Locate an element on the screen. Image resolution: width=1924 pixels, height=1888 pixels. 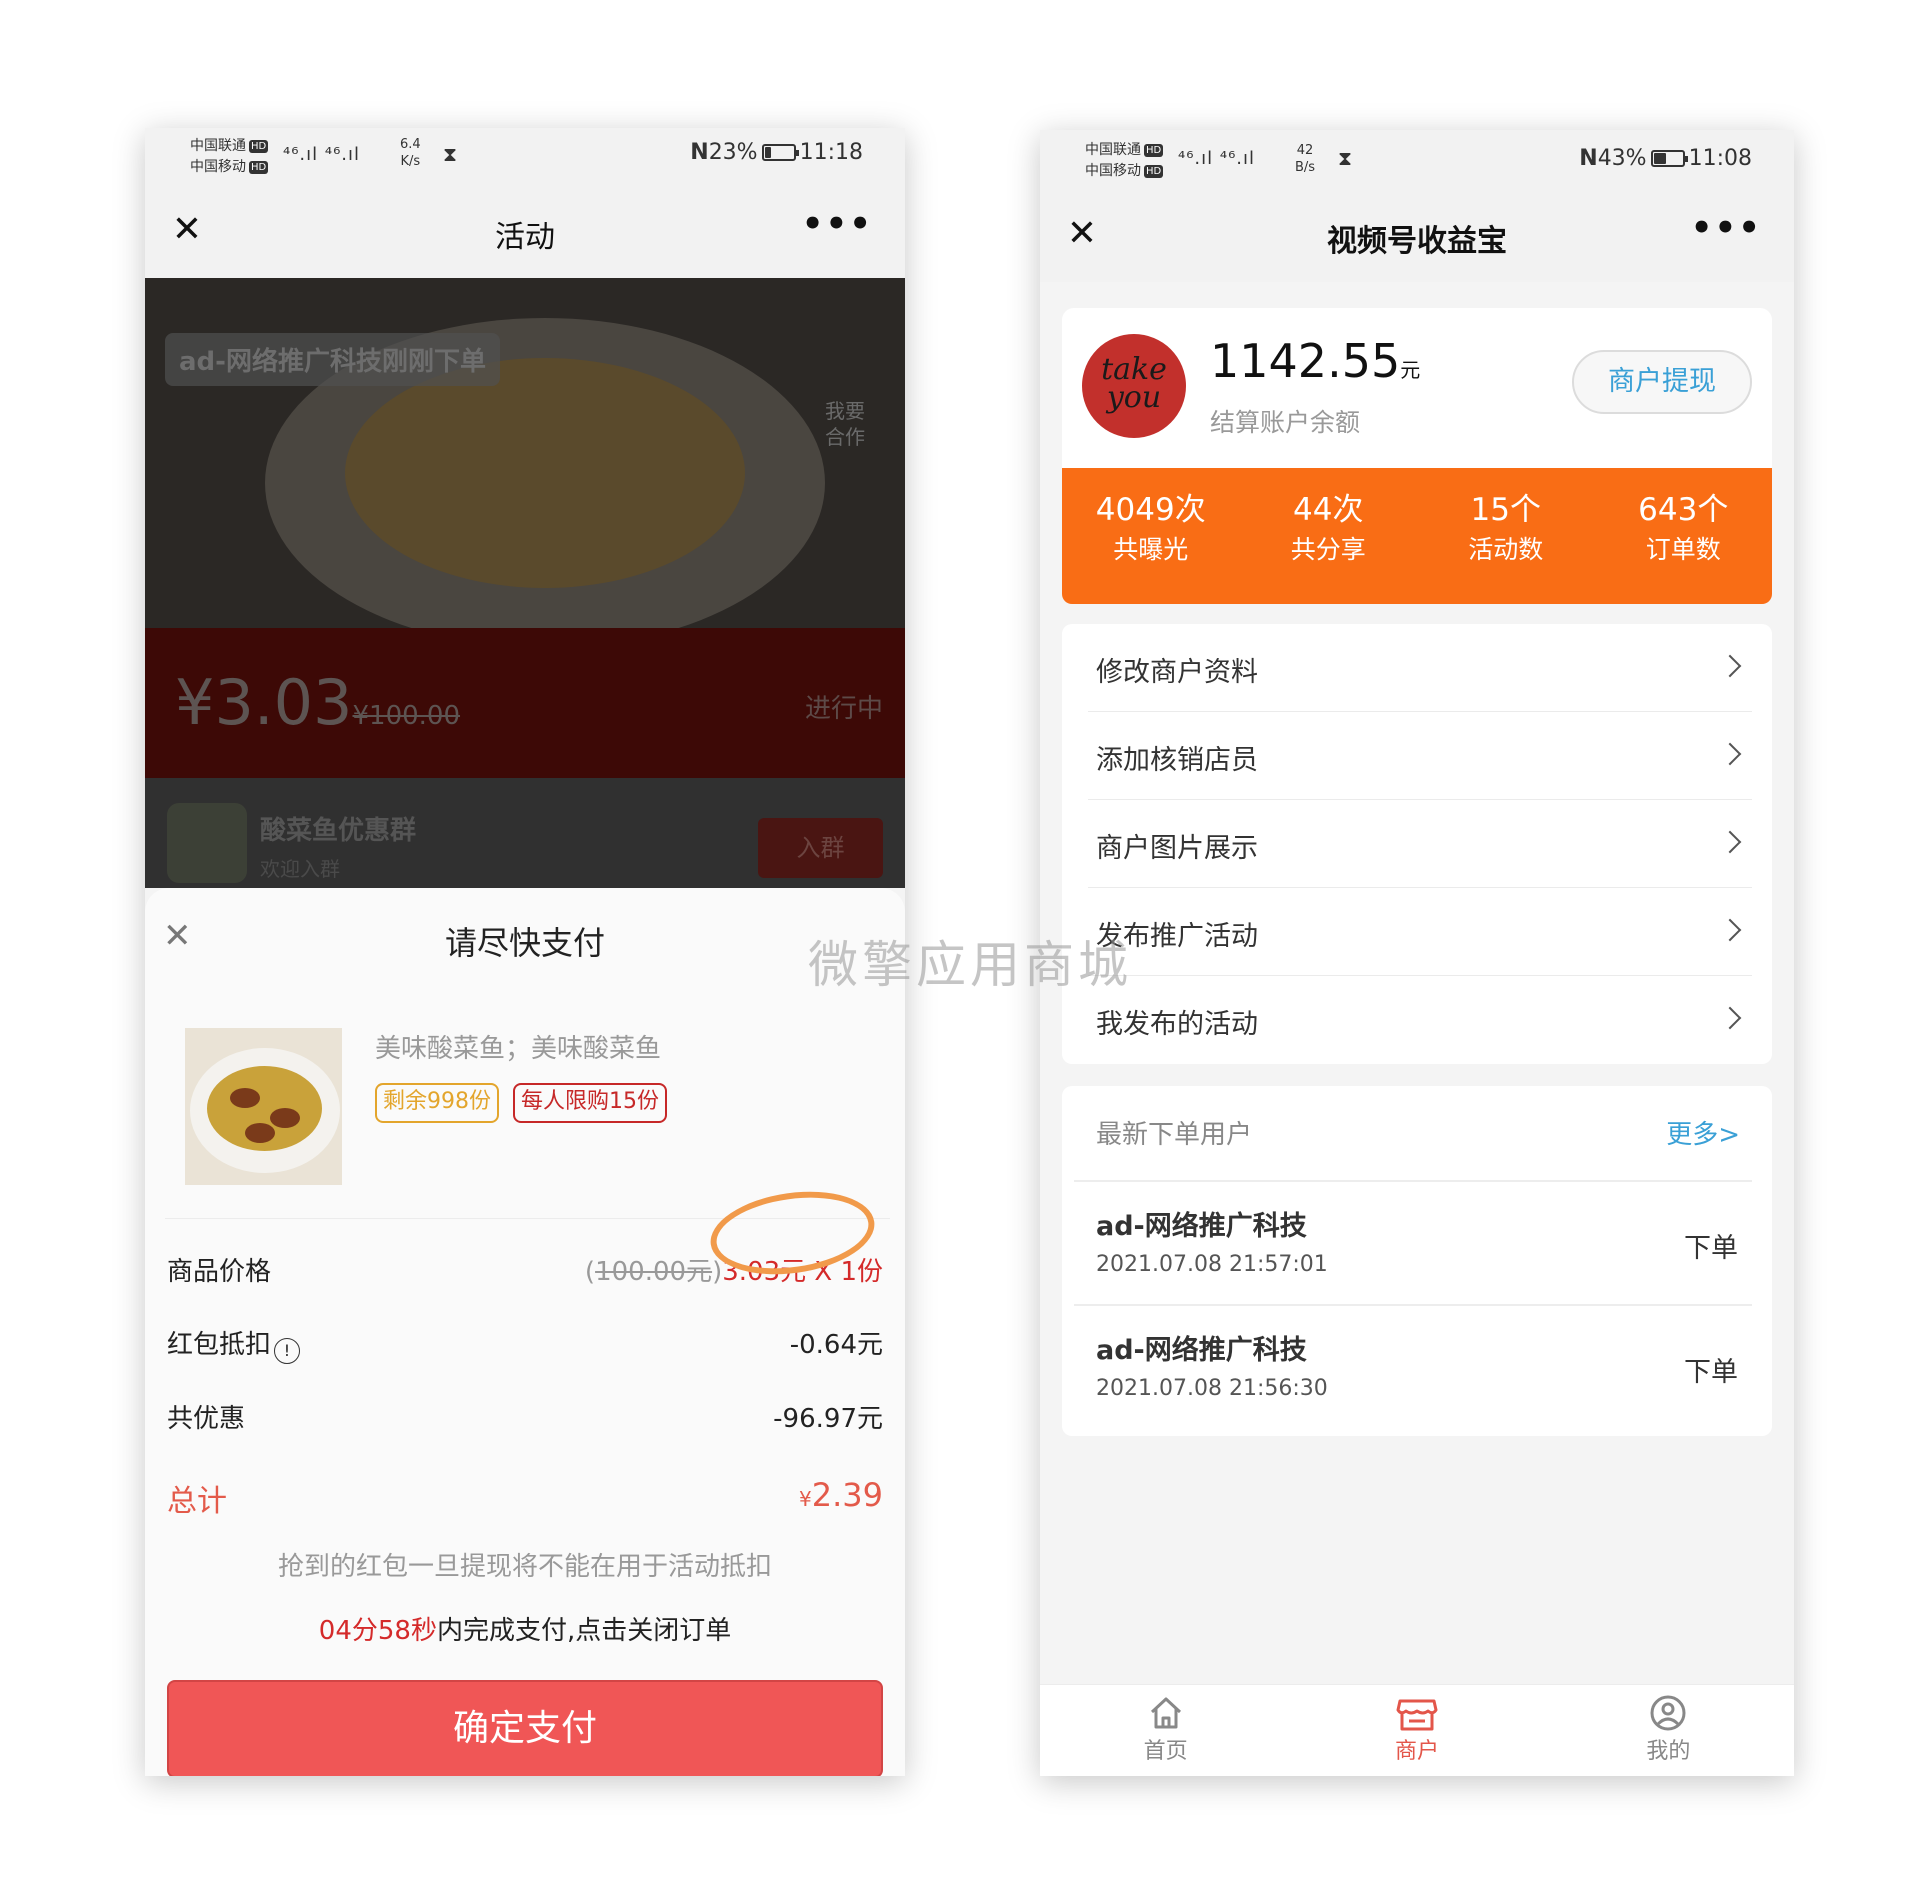
recent-orders-title: 最新下单用户 is located at coordinates (1174, 1135).